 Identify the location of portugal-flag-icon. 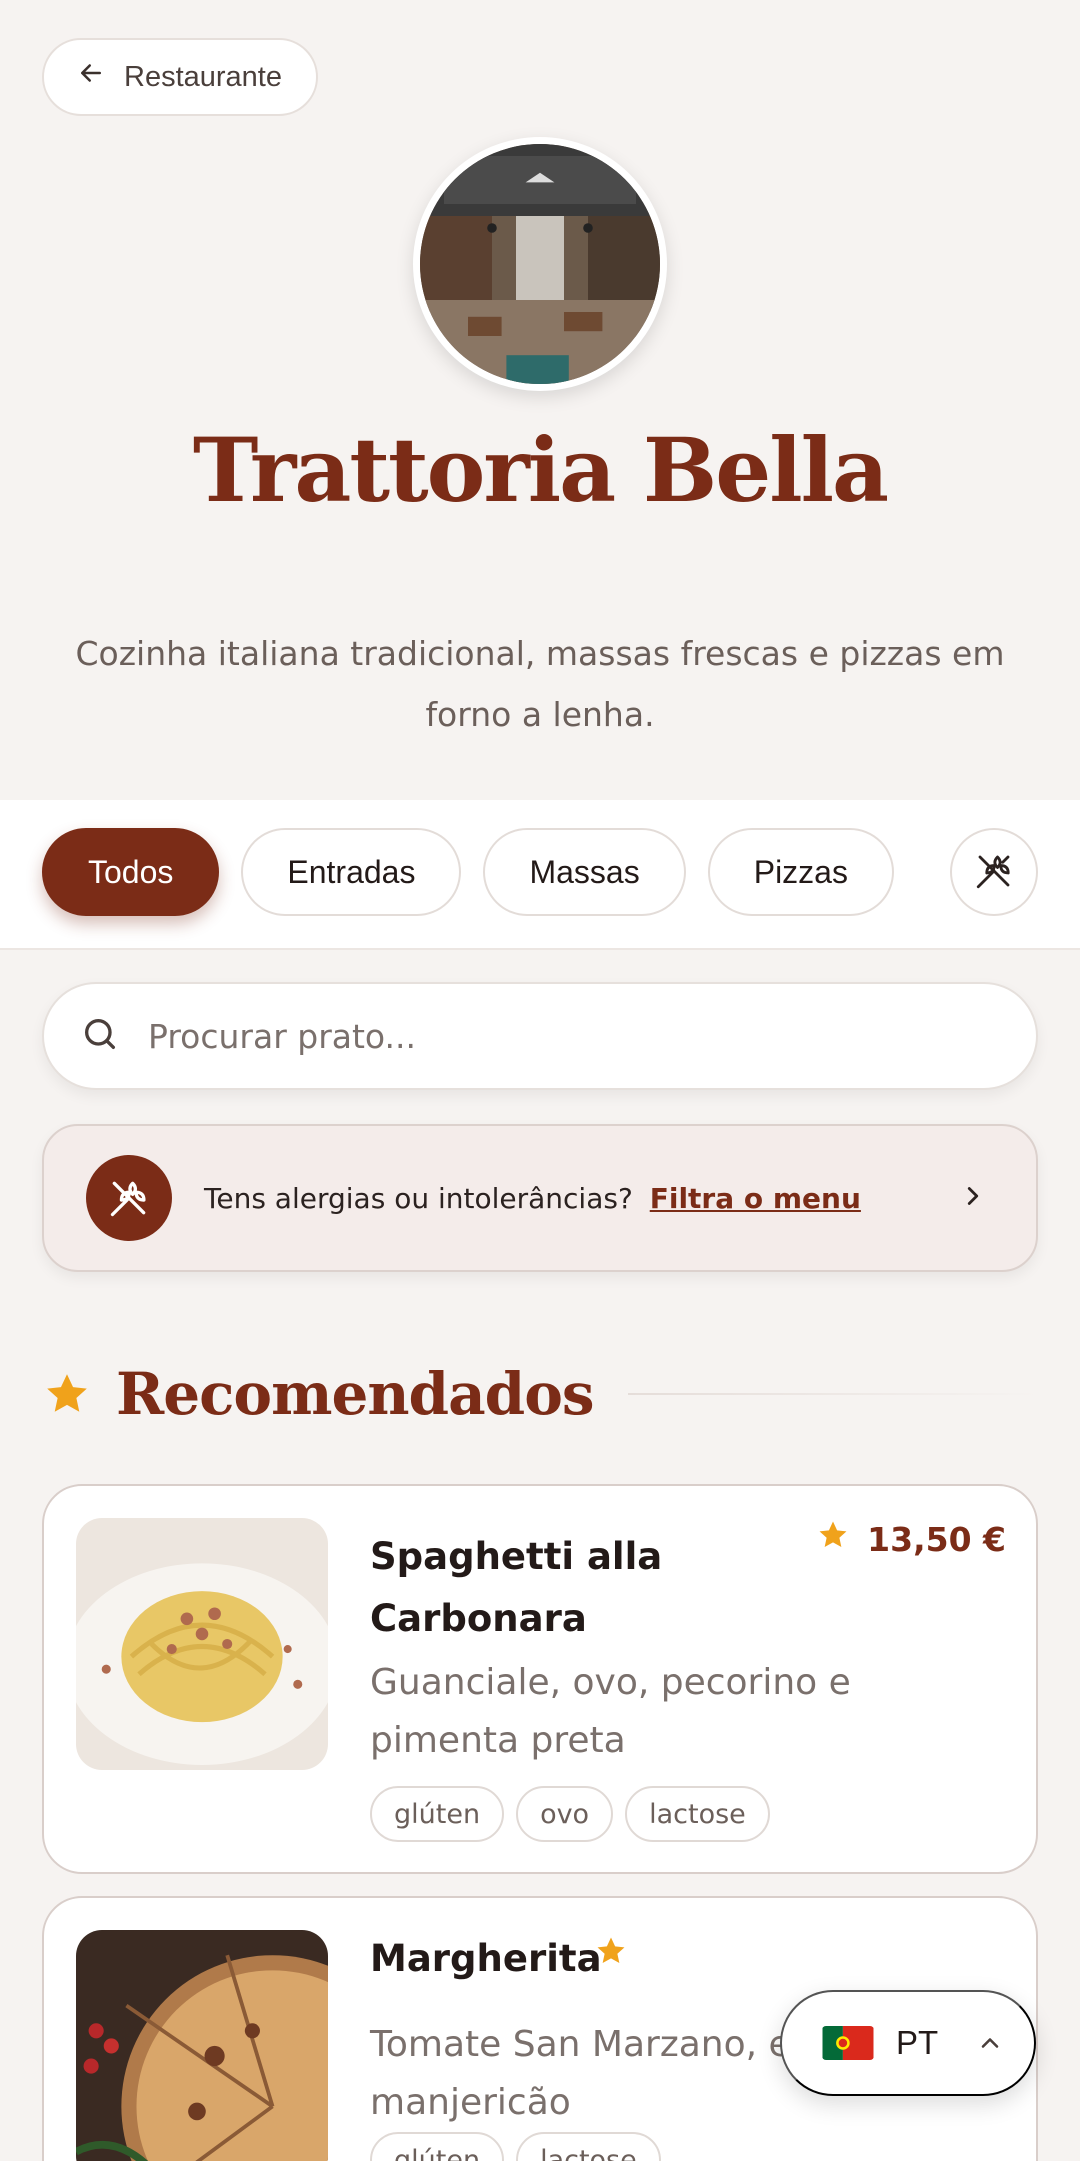
(848, 2043).